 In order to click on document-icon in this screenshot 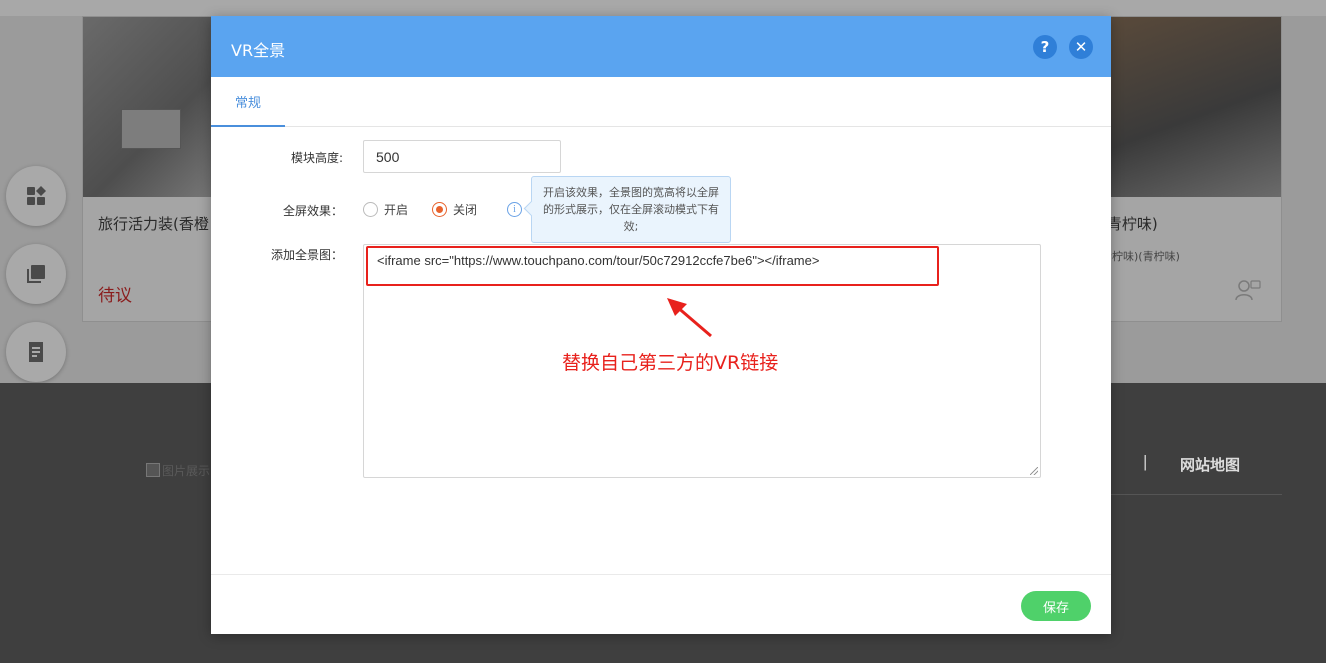, I will do `click(36, 352)`.